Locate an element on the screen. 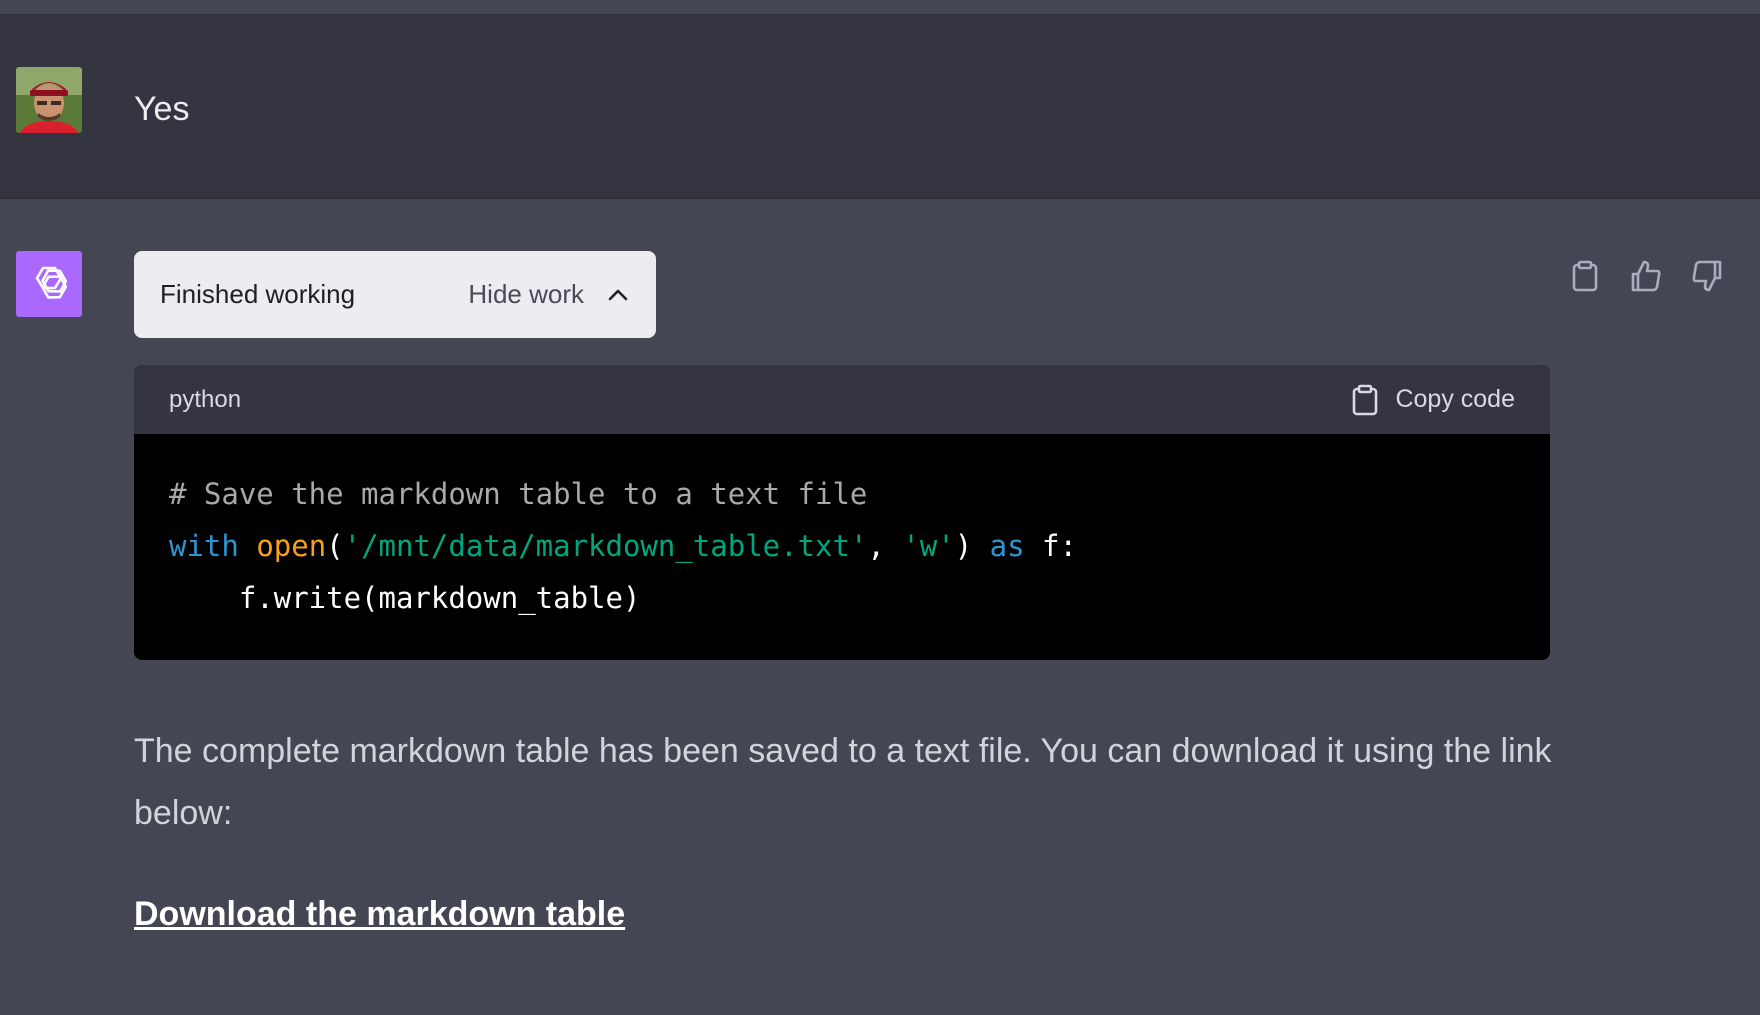  code-language-label: python is located at coordinates (205, 399).